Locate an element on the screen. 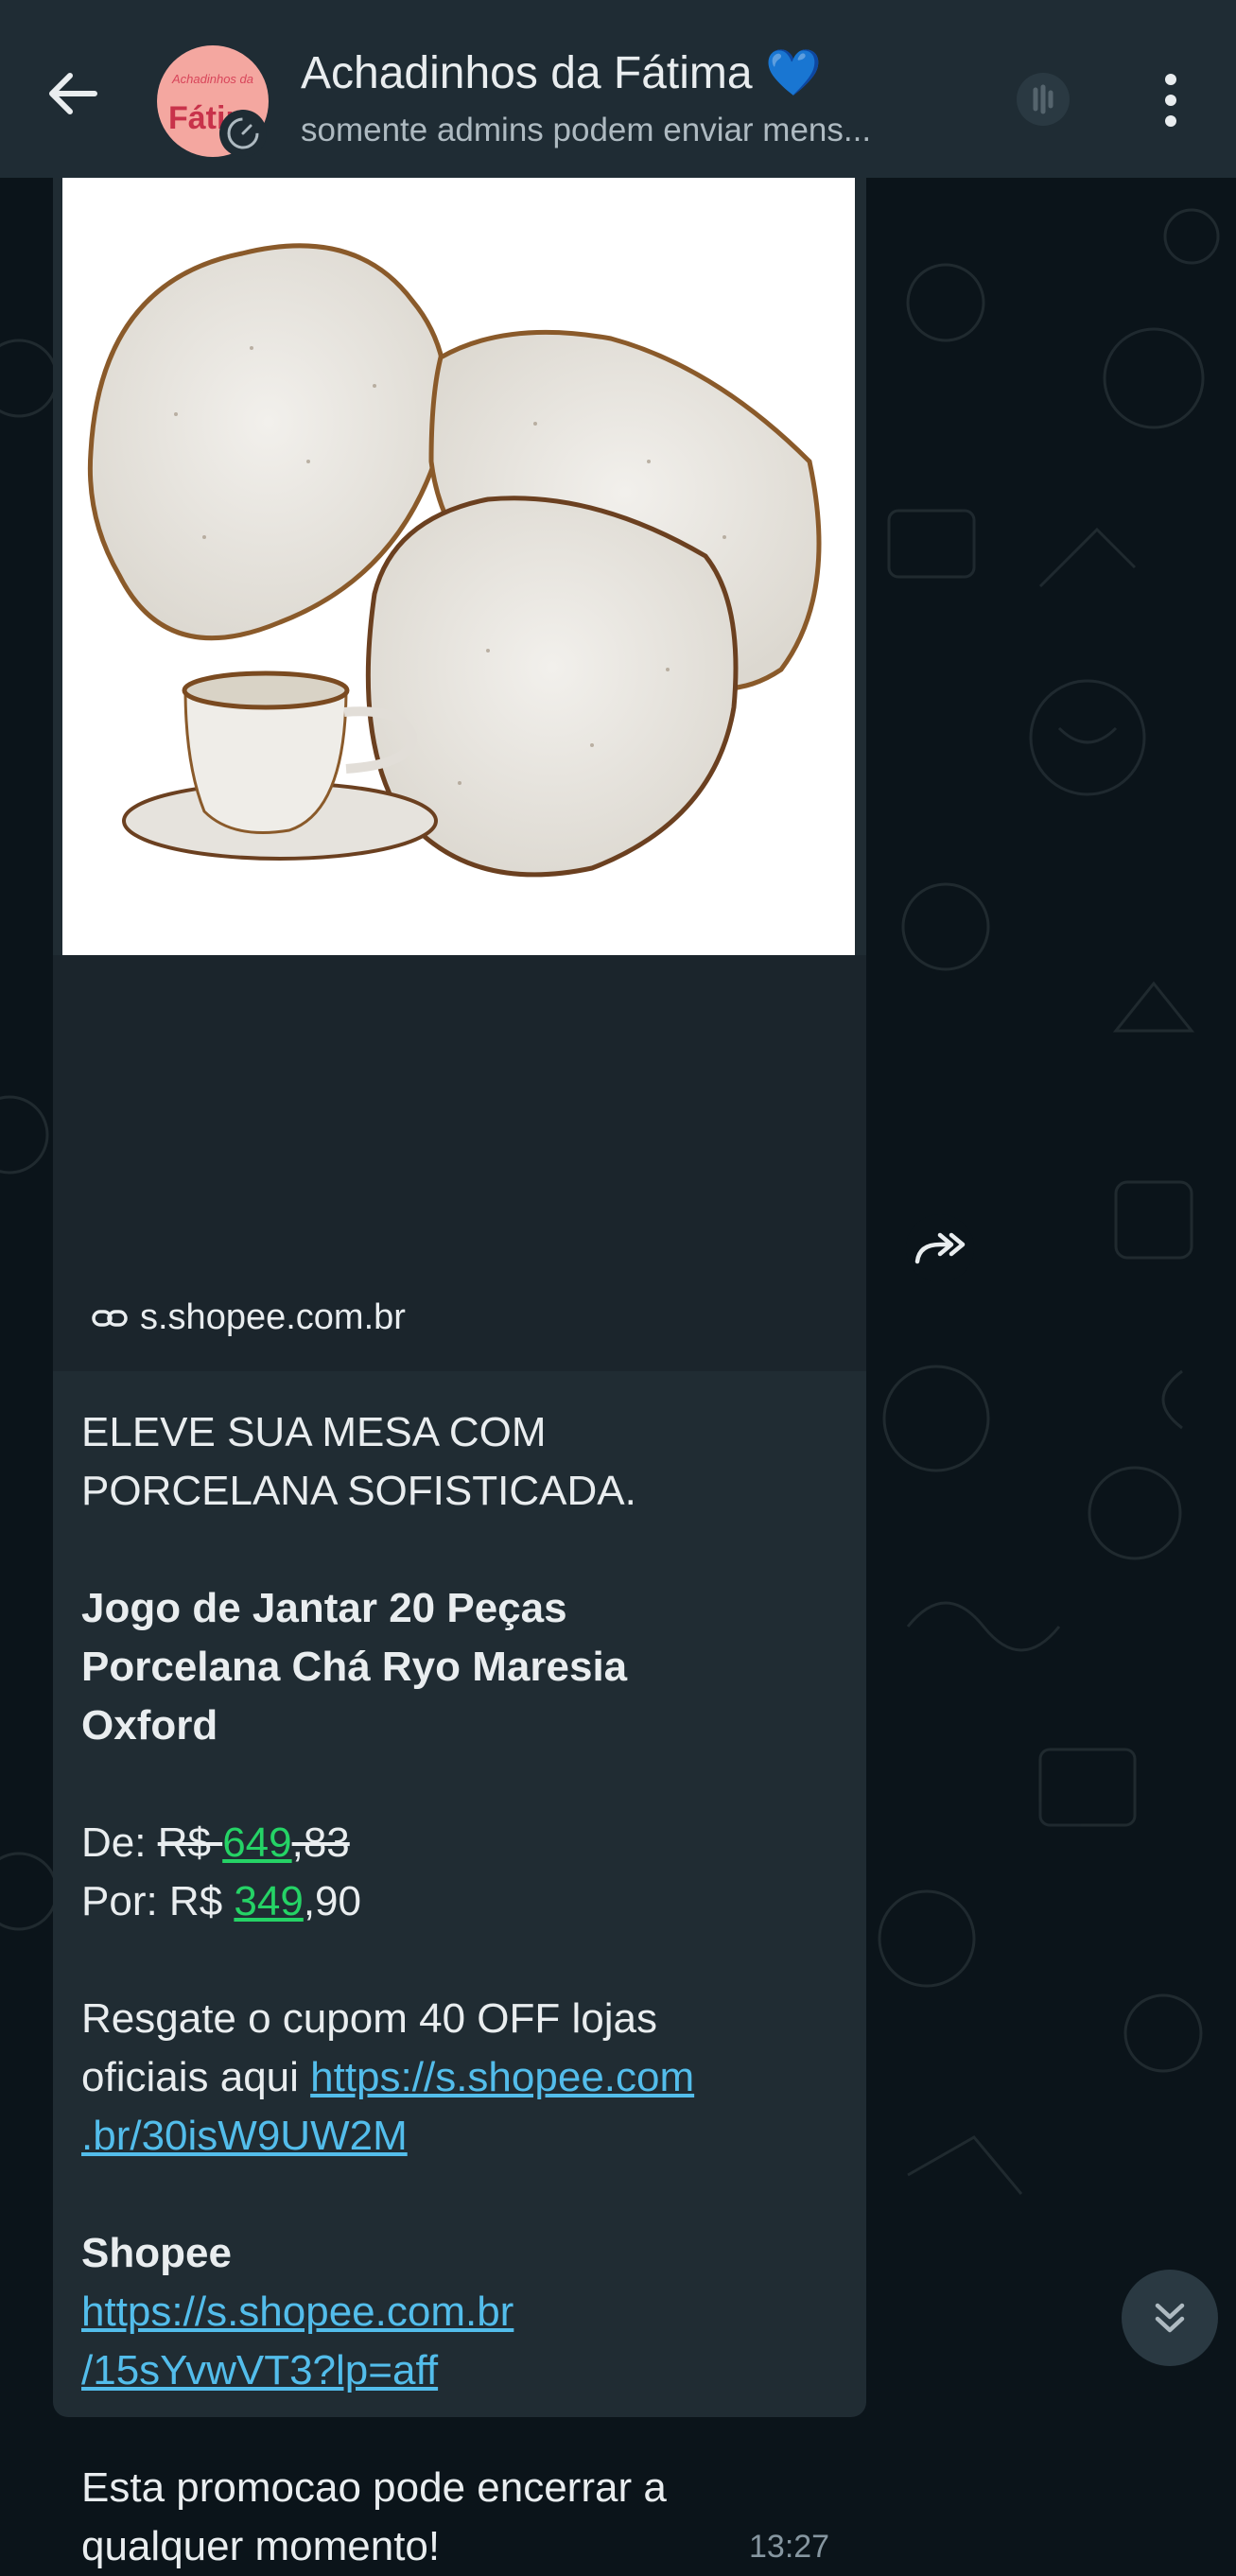 This screenshot has height=2576, width=1236. new-price: Por: R$ 349,90 is located at coordinates (460, 1901).